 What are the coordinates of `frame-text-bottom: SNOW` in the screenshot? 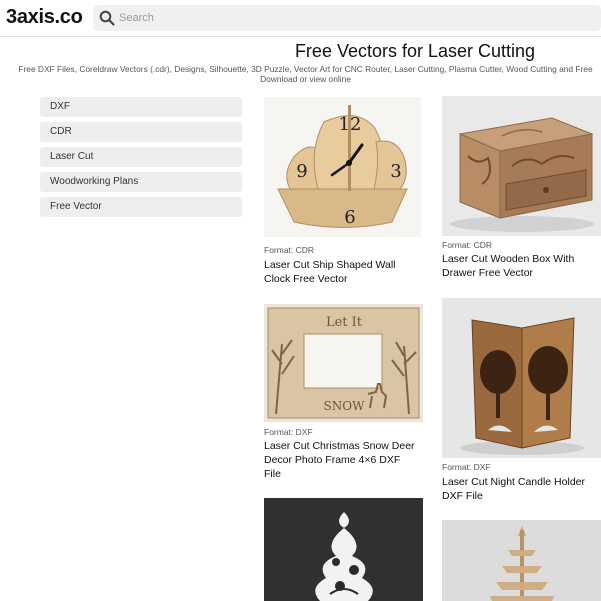 It's located at (345, 406).